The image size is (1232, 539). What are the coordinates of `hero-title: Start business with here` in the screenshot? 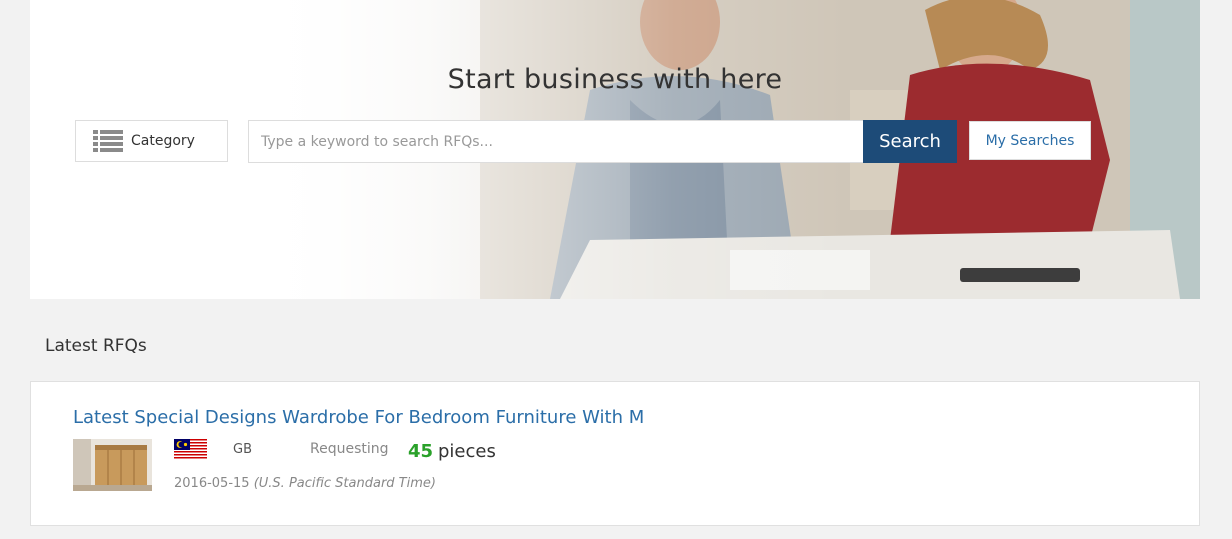 It's located at (615, 79).